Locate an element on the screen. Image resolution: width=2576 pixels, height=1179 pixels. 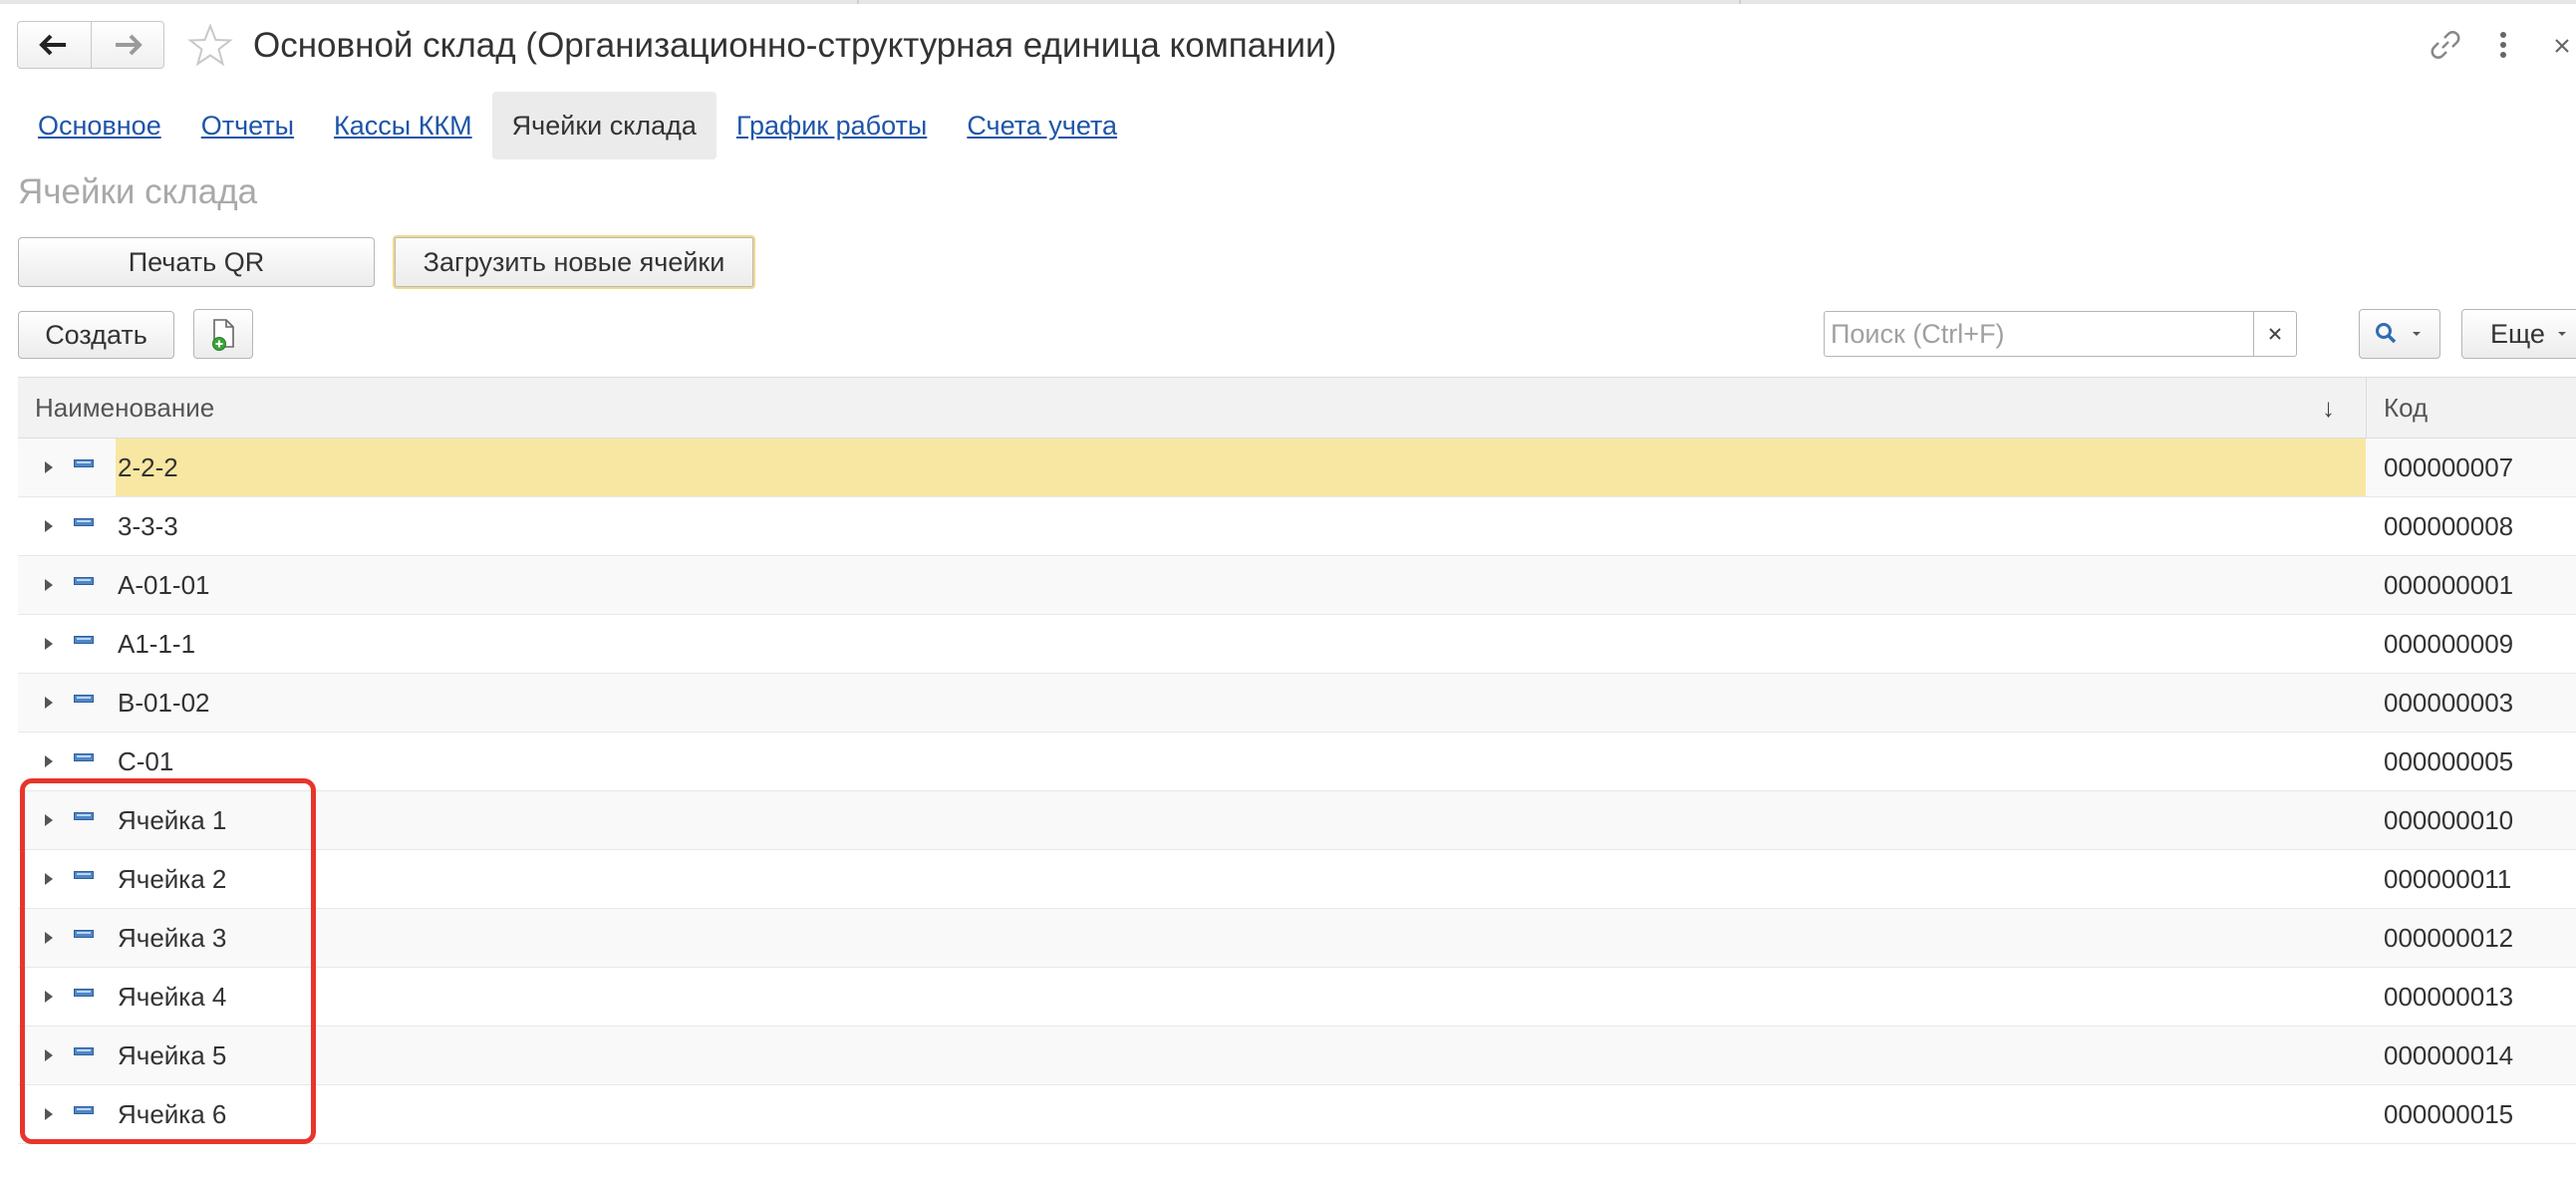
print-qr-button: Печать QR is located at coordinates (196, 262).